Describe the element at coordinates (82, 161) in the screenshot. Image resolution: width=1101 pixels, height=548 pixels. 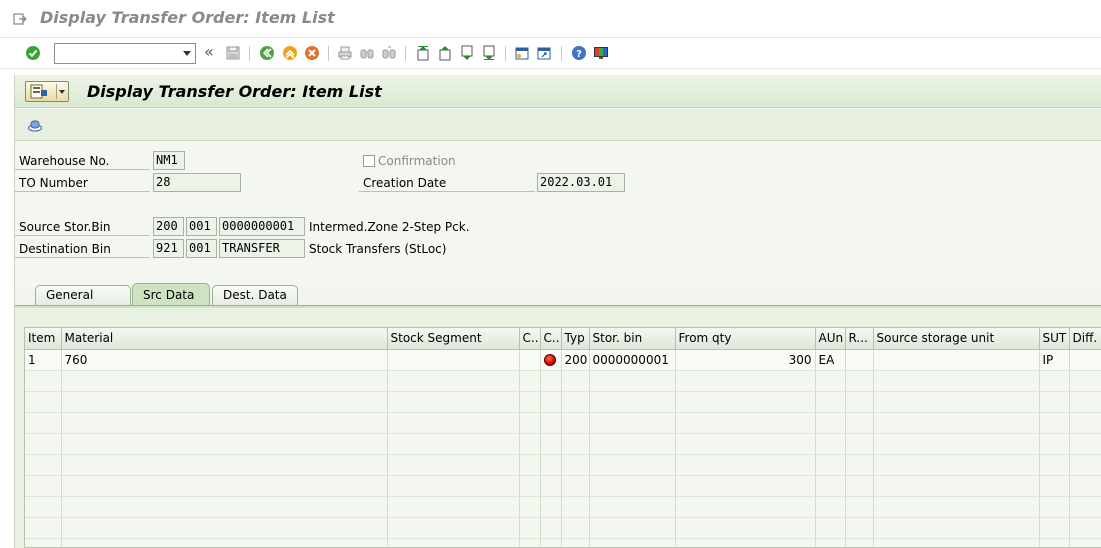
I see `warehouse-label: Warehouse No.` at that location.